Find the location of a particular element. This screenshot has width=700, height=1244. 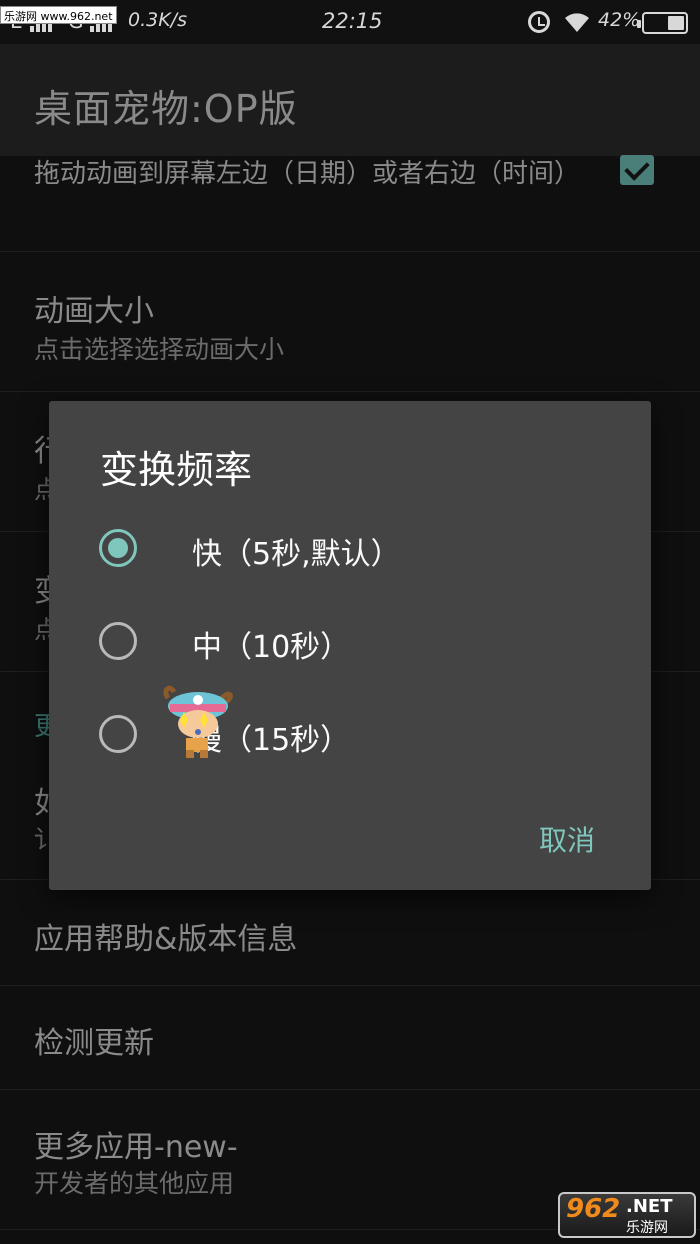

setting-row-title: 拖动动画到屏幕左边（日期）或者右边（时间） is located at coordinates (307, 174).